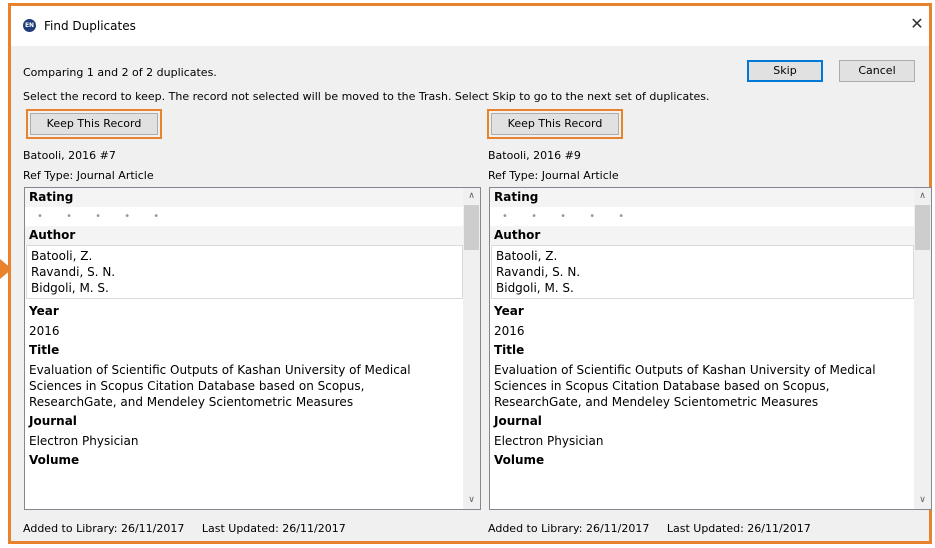 This screenshot has height=548, width=935. What do you see at coordinates (88, 175) in the screenshot?
I see `record-left-ref-type: Ref Type: Journal Article` at bounding box center [88, 175].